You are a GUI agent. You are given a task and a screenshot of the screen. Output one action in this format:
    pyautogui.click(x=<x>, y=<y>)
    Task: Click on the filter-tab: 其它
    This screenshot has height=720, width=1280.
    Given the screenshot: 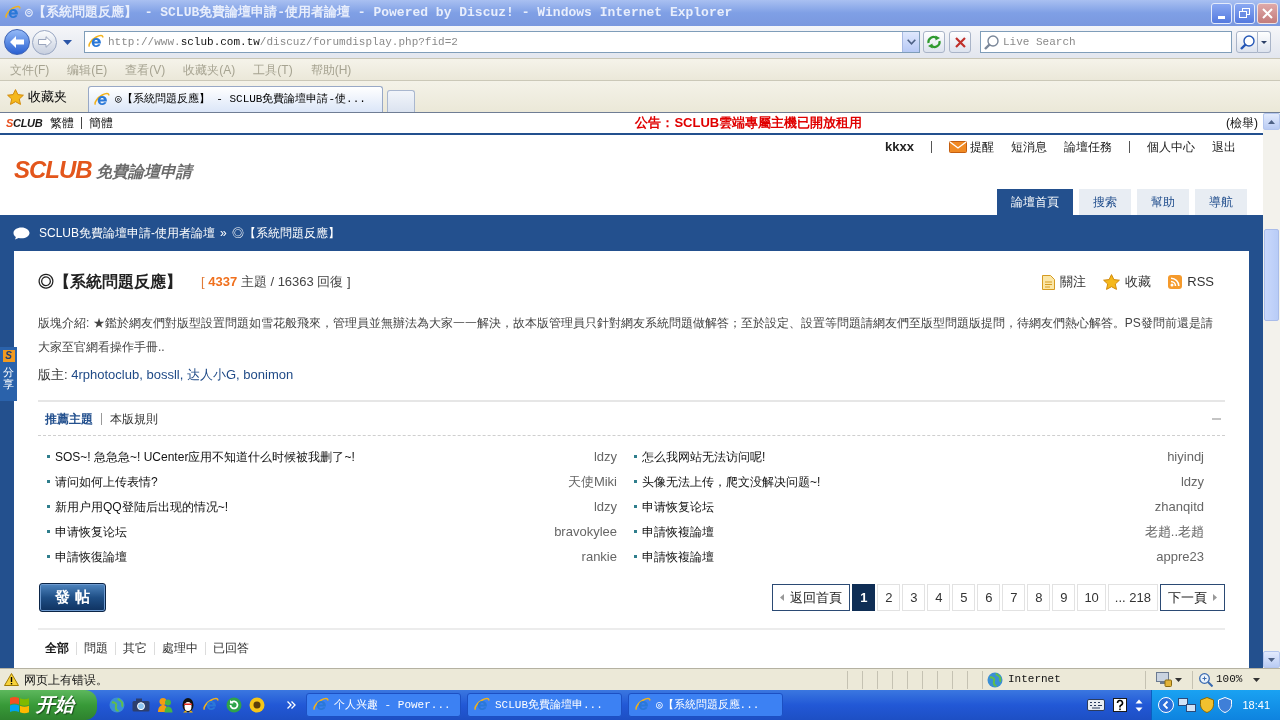 What is the action you would take?
    pyautogui.click(x=135, y=648)
    